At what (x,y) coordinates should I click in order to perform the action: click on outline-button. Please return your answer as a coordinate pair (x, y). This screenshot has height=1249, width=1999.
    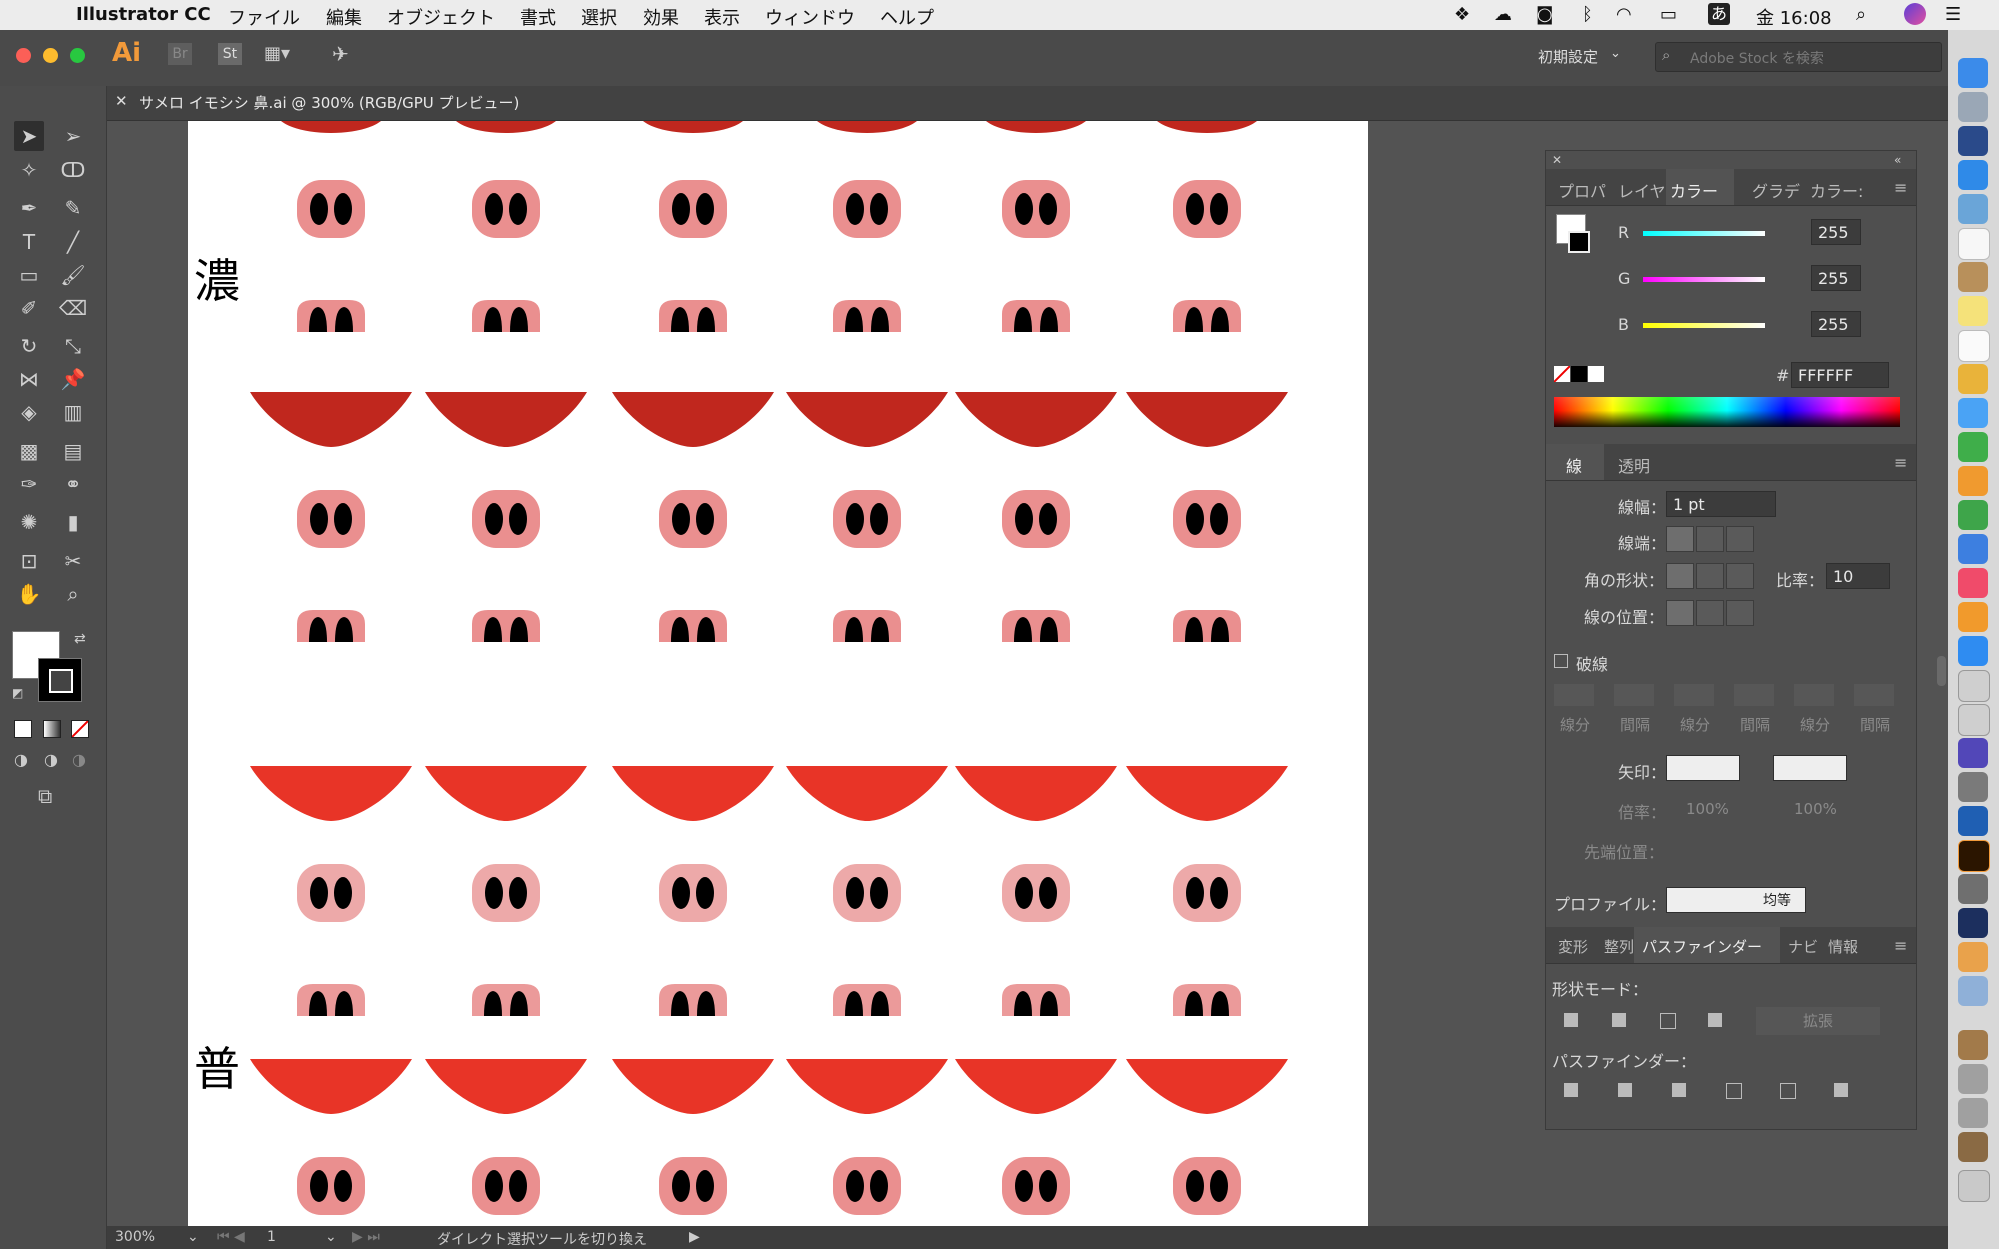
    Looking at the image, I should click on (1790, 1092).